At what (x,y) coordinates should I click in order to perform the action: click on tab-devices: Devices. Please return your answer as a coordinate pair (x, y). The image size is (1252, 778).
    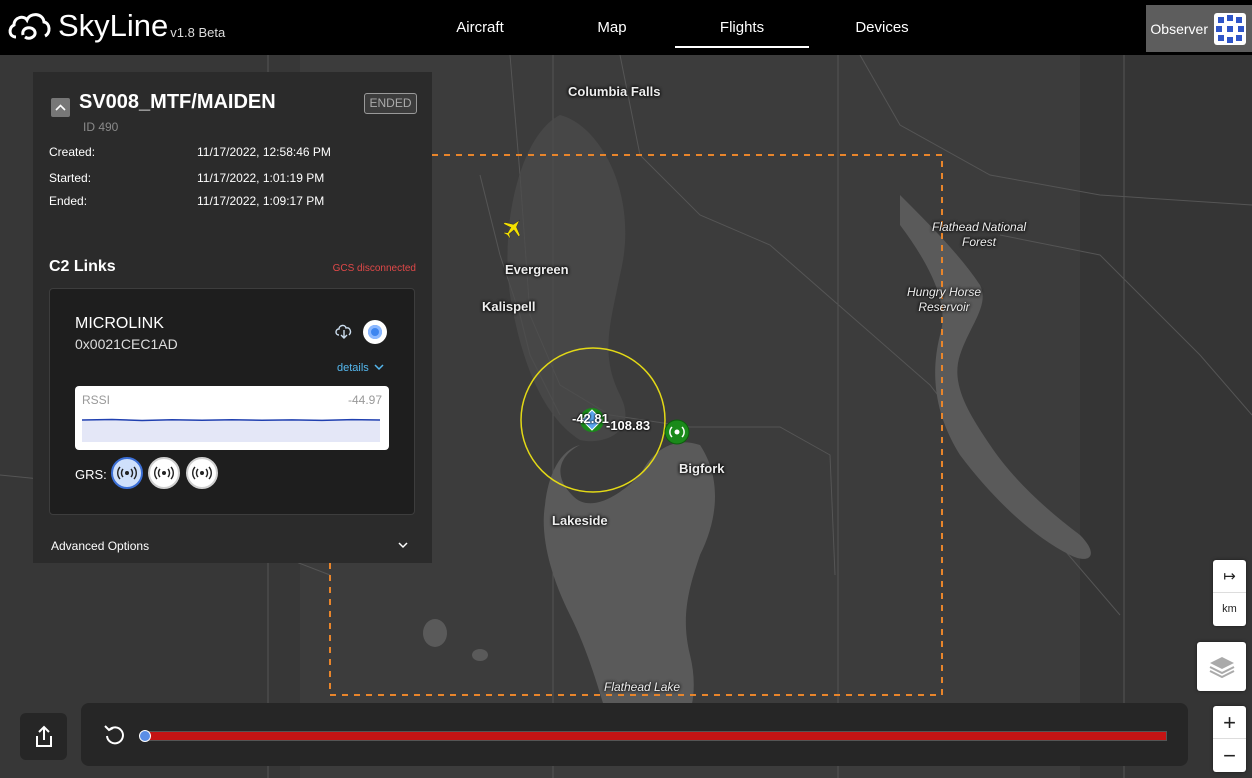
    Looking at the image, I should click on (882, 27).